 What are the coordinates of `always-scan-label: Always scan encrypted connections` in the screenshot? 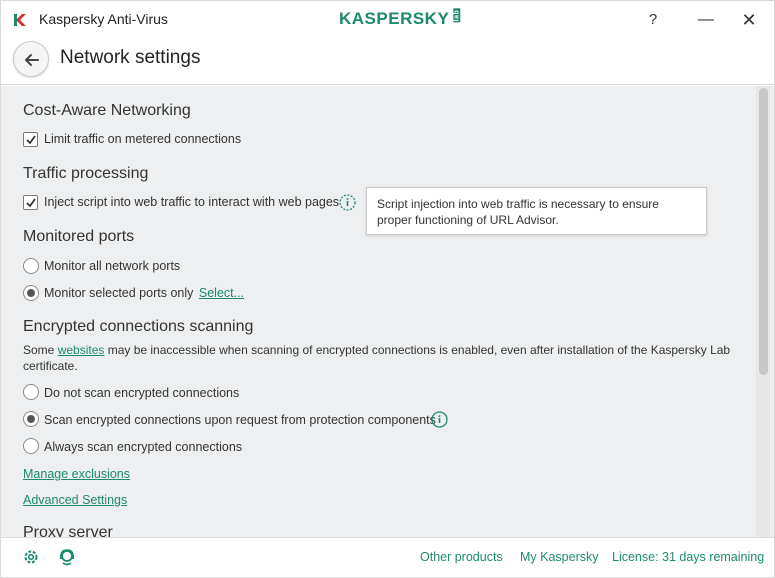 It's located at (143, 447).